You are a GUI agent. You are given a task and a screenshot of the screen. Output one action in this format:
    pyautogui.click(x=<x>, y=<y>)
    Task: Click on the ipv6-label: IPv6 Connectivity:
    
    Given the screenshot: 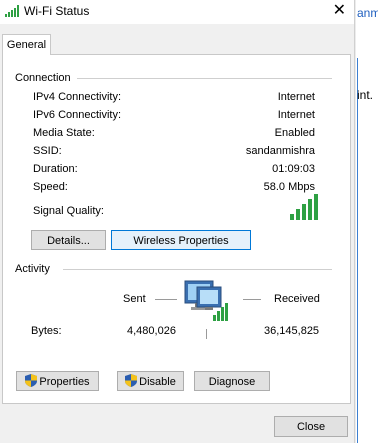 What is the action you would take?
    pyautogui.click(x=77, y=115)
    